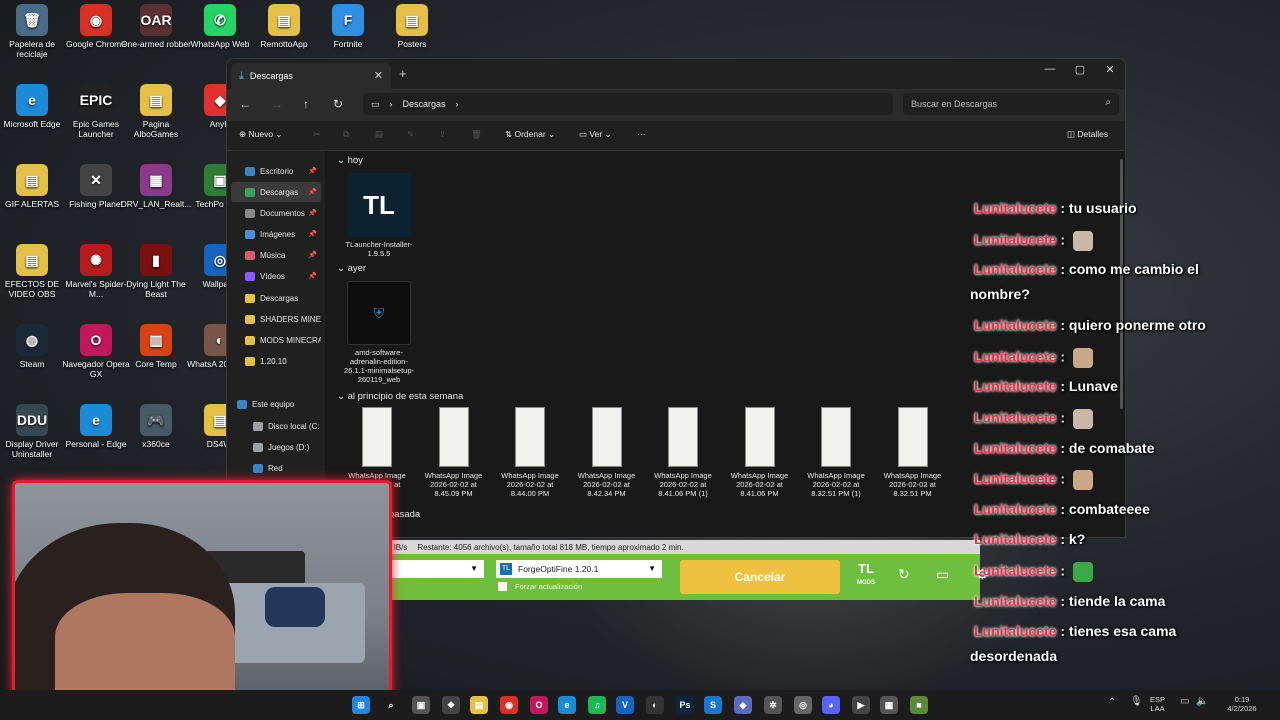 This screenshot has height=720, width=1280. What do you see at coordinates (866, 577) in the screenshot?
I see `tl-mods-logo: TL MODS` at bounding box center [866, 577].